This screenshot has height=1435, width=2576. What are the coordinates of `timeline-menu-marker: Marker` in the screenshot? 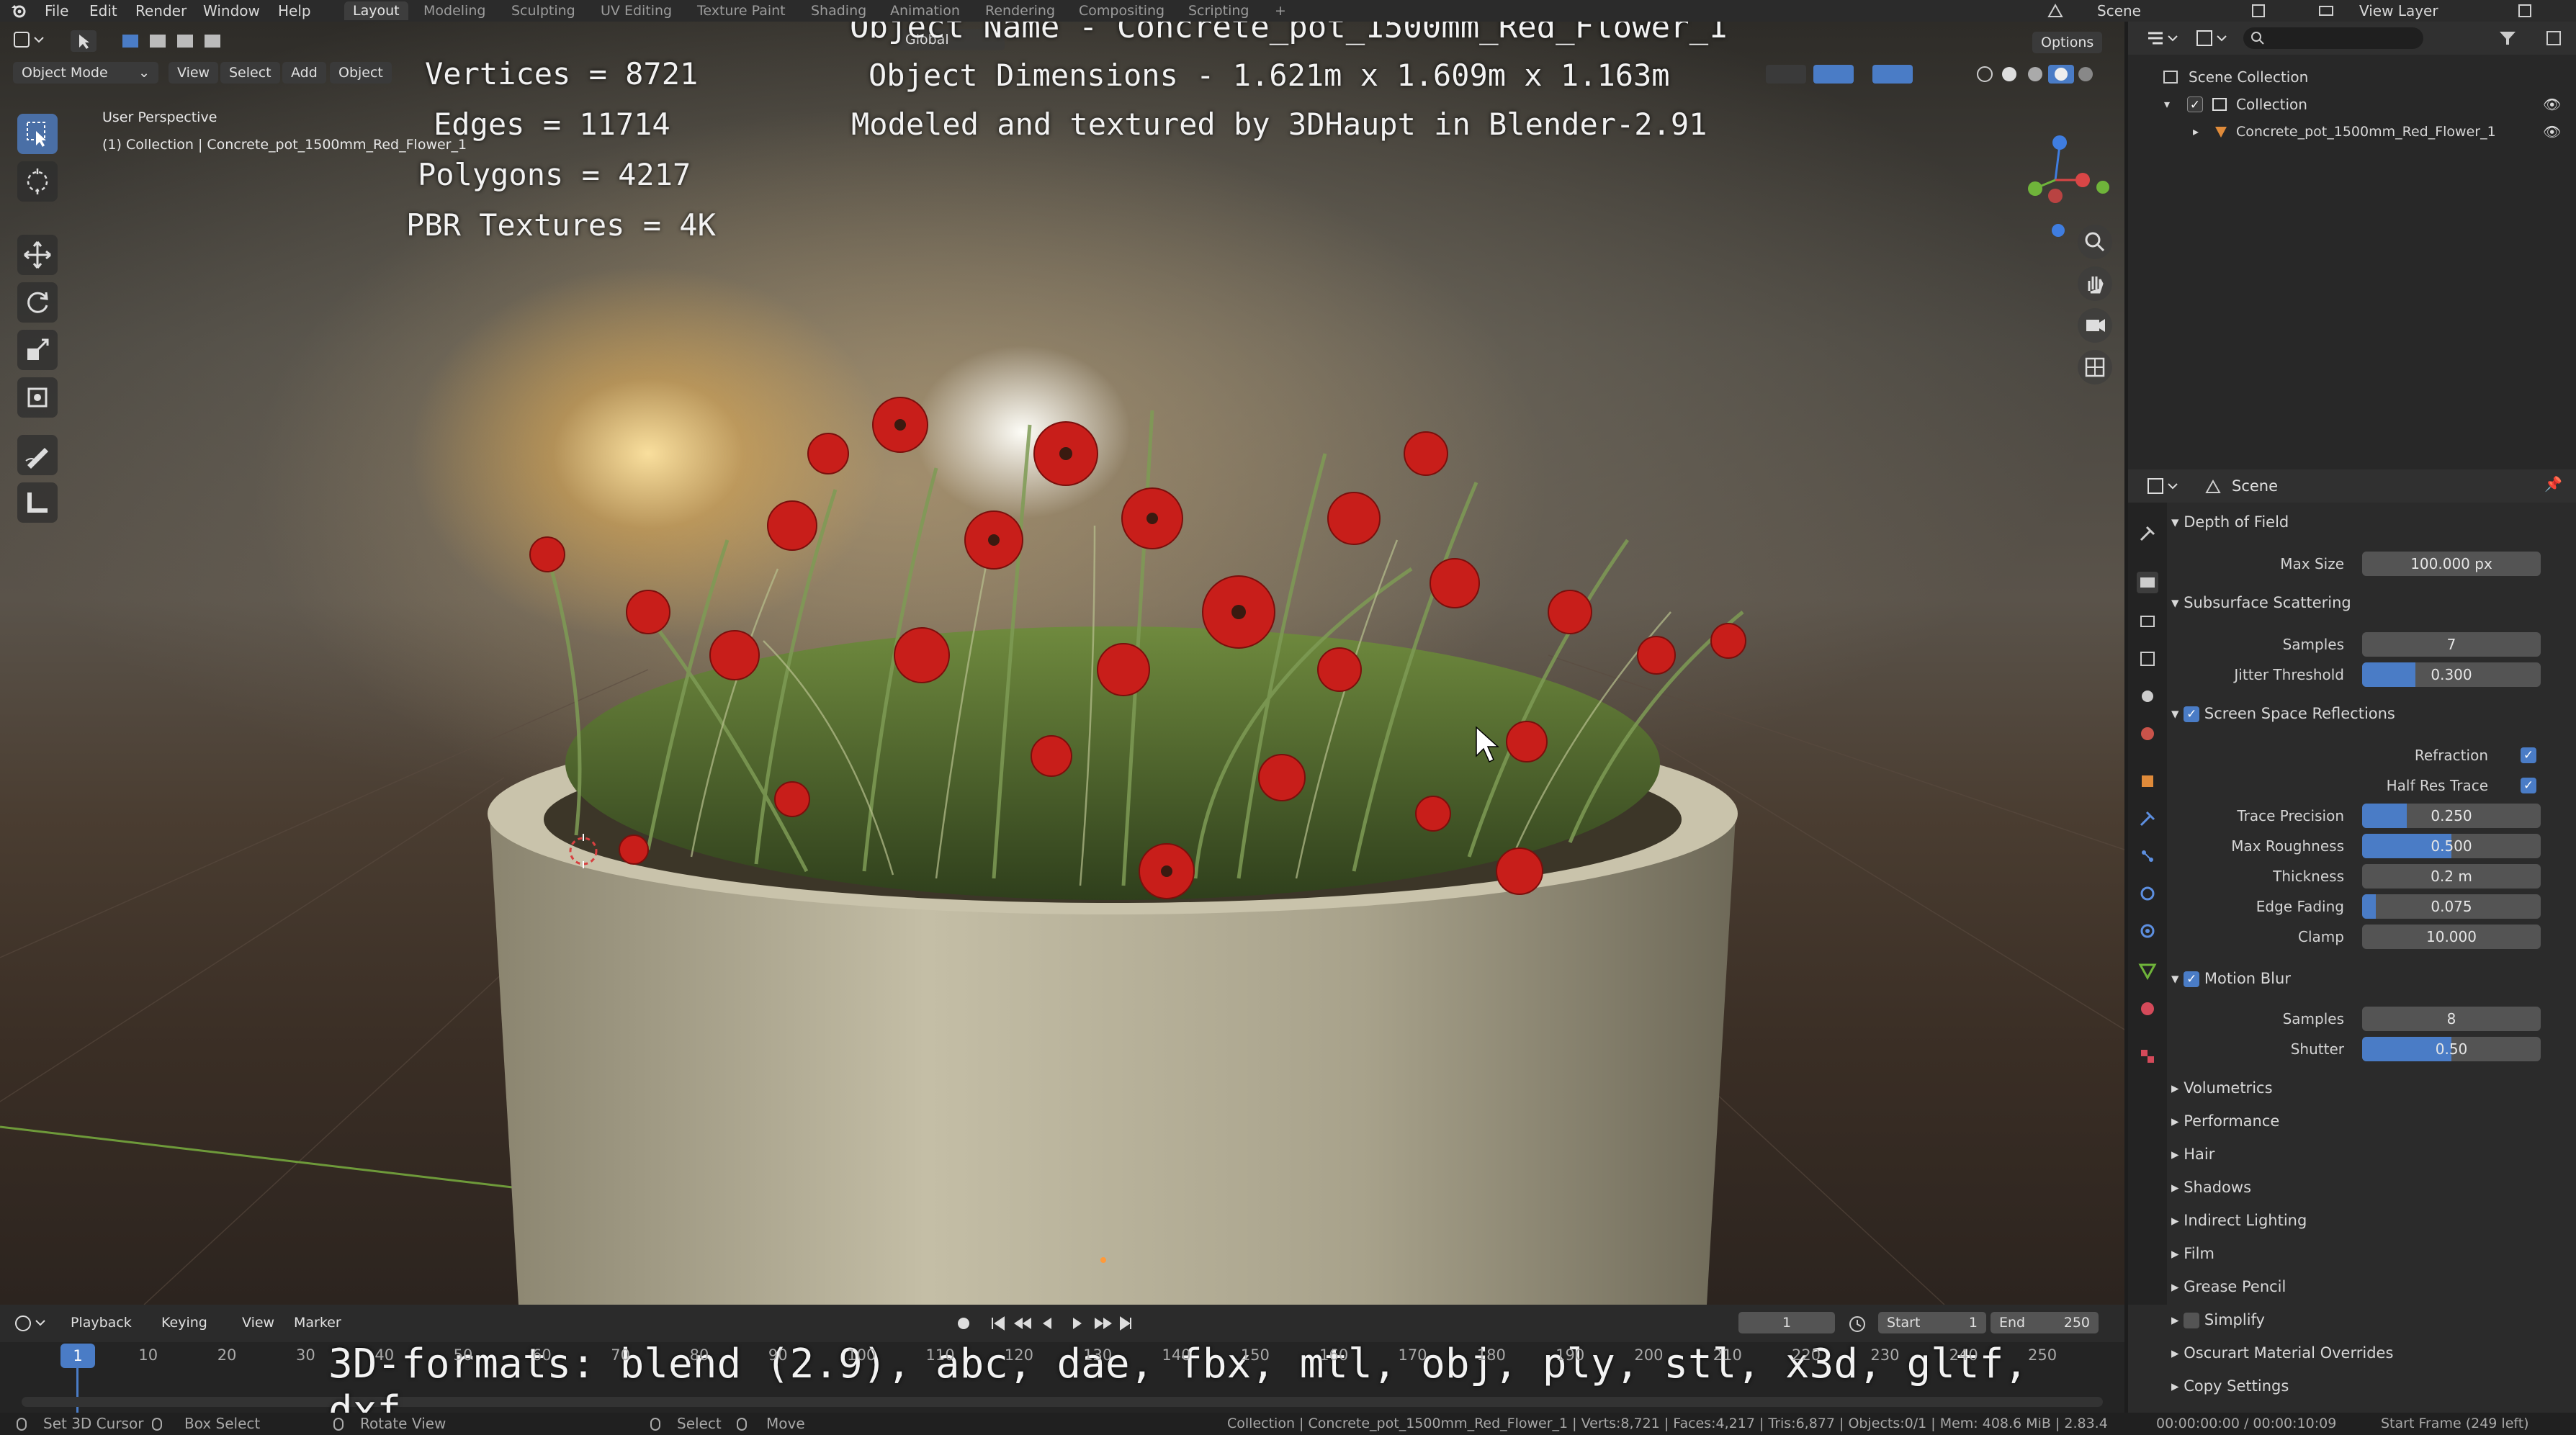 It's located at (317, 1323).